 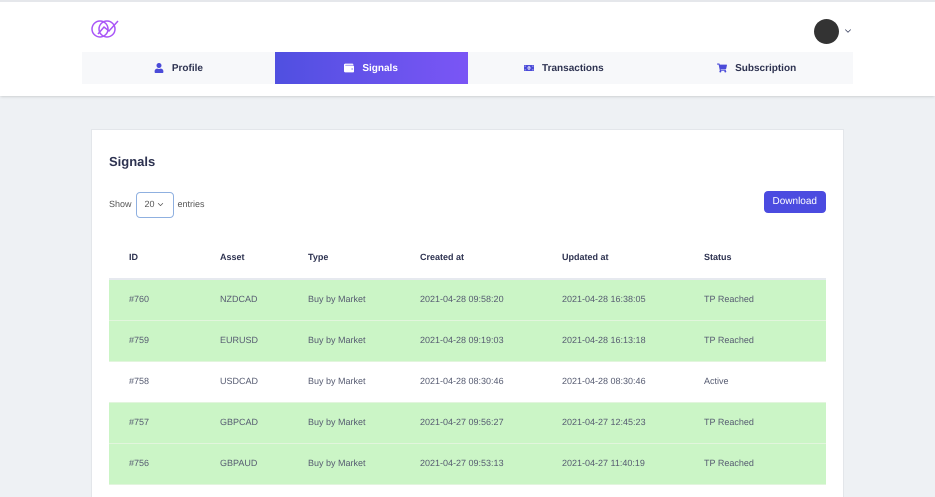 What do you see at coordinates (318, 257) in the screenshot?
I see `column-header: Type` at bounding box center [318, 257].